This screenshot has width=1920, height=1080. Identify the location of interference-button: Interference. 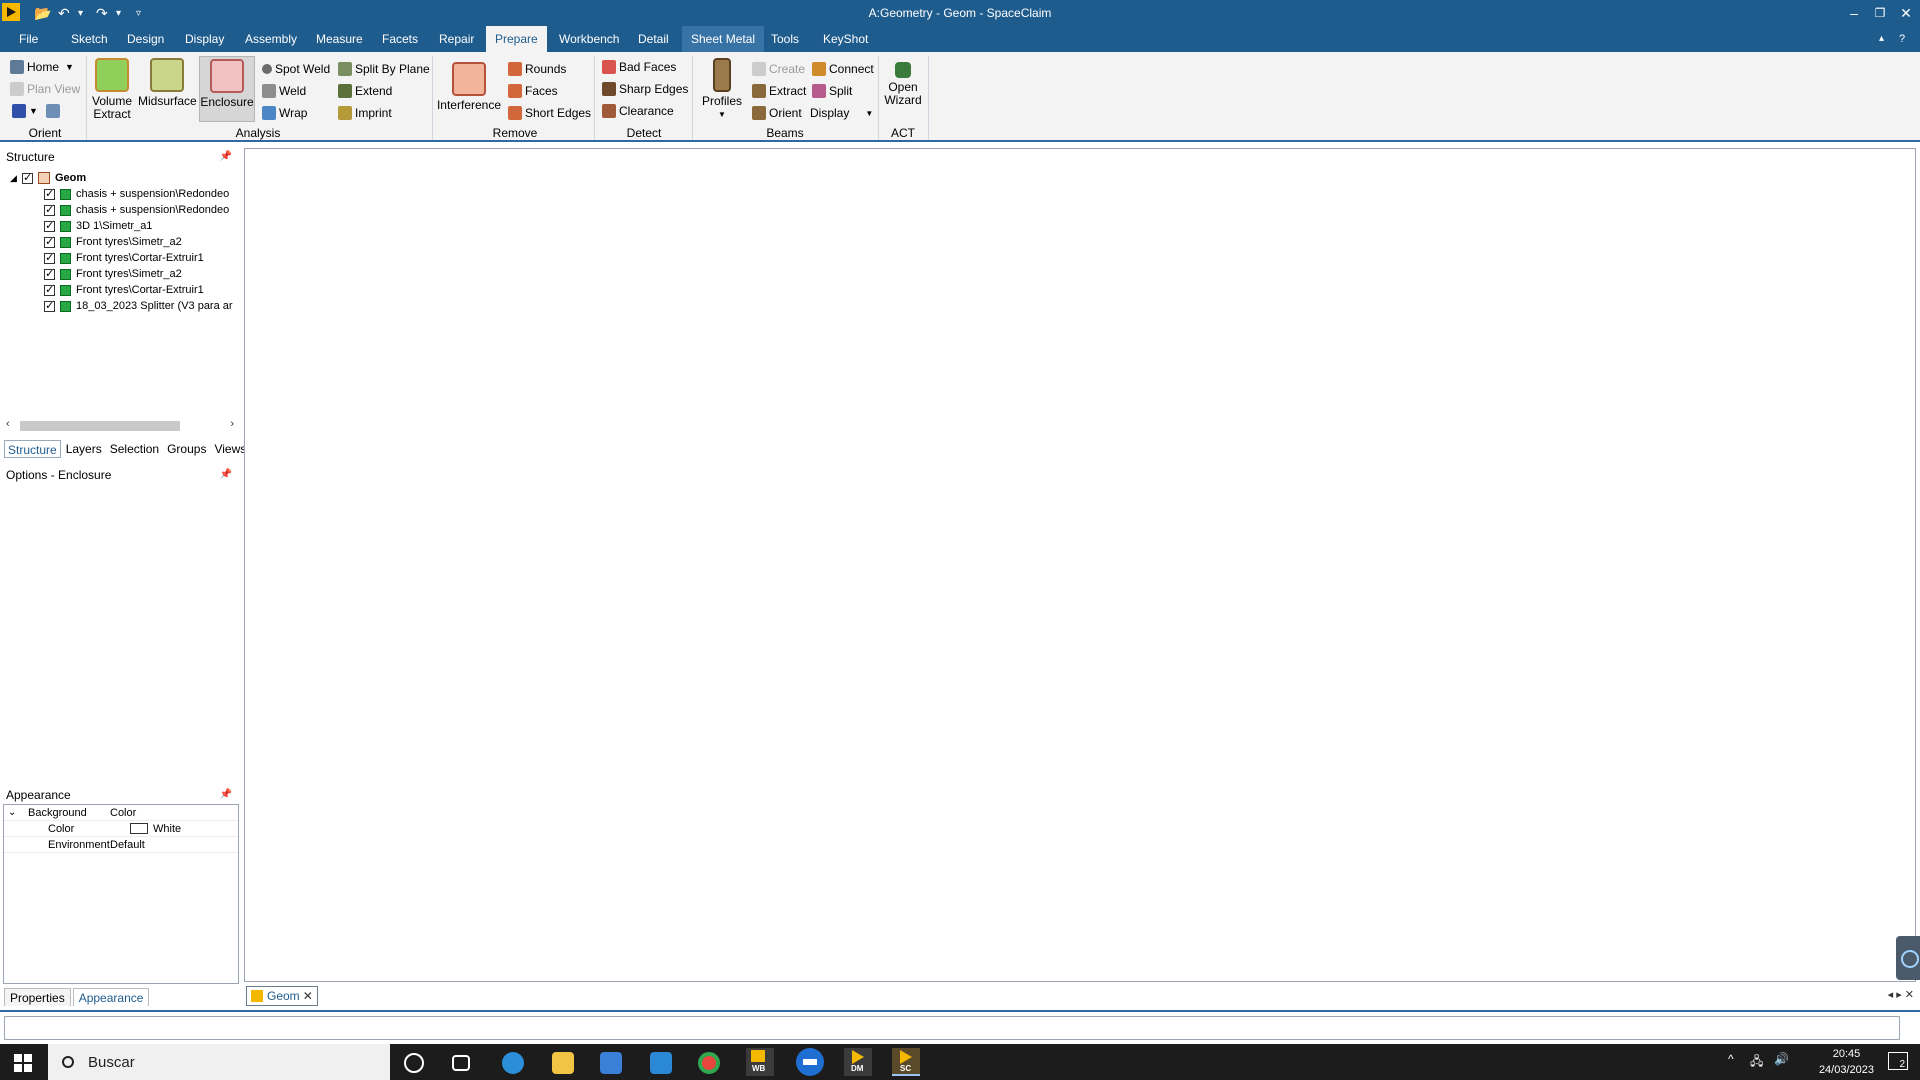
(469, 87).